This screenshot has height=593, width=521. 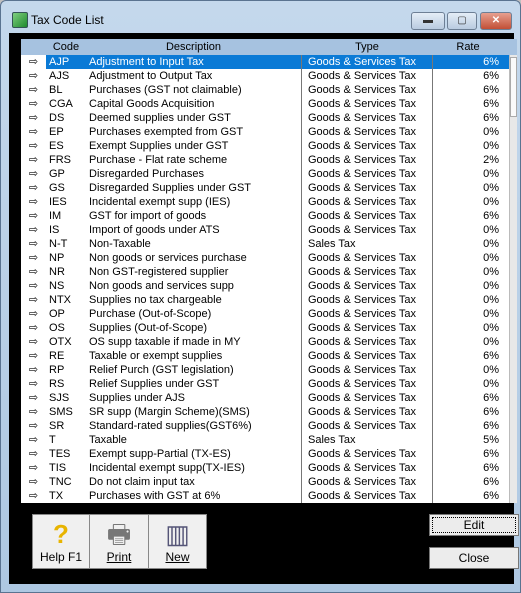 What do you see at coordinates (60, 482) in the screenshot?
I see `cell-code: TNC` at bounding box center [60, 482].